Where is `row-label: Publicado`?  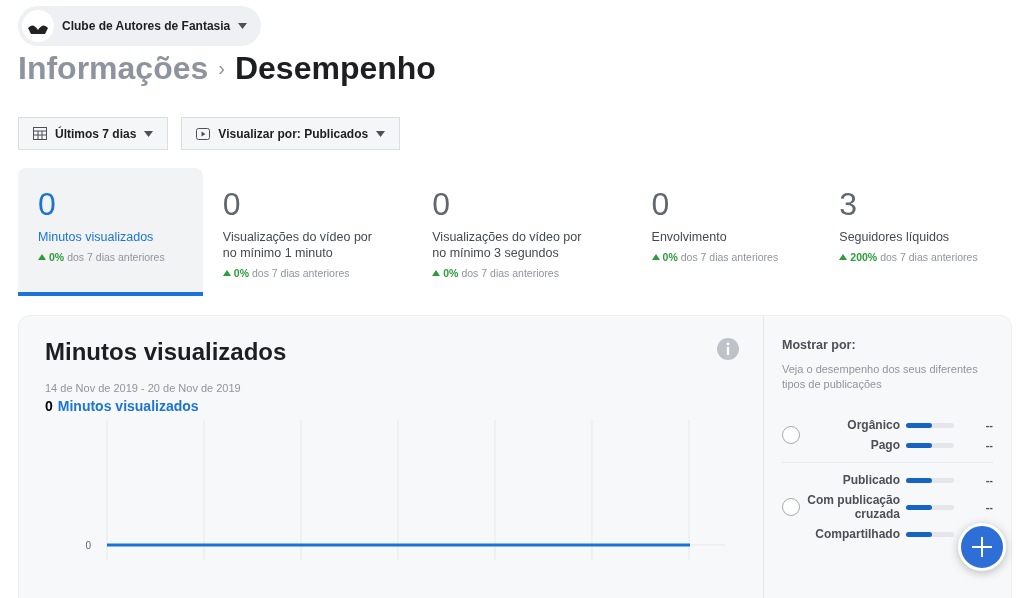 row-label: Publicado is located at coordinates (870, 480).